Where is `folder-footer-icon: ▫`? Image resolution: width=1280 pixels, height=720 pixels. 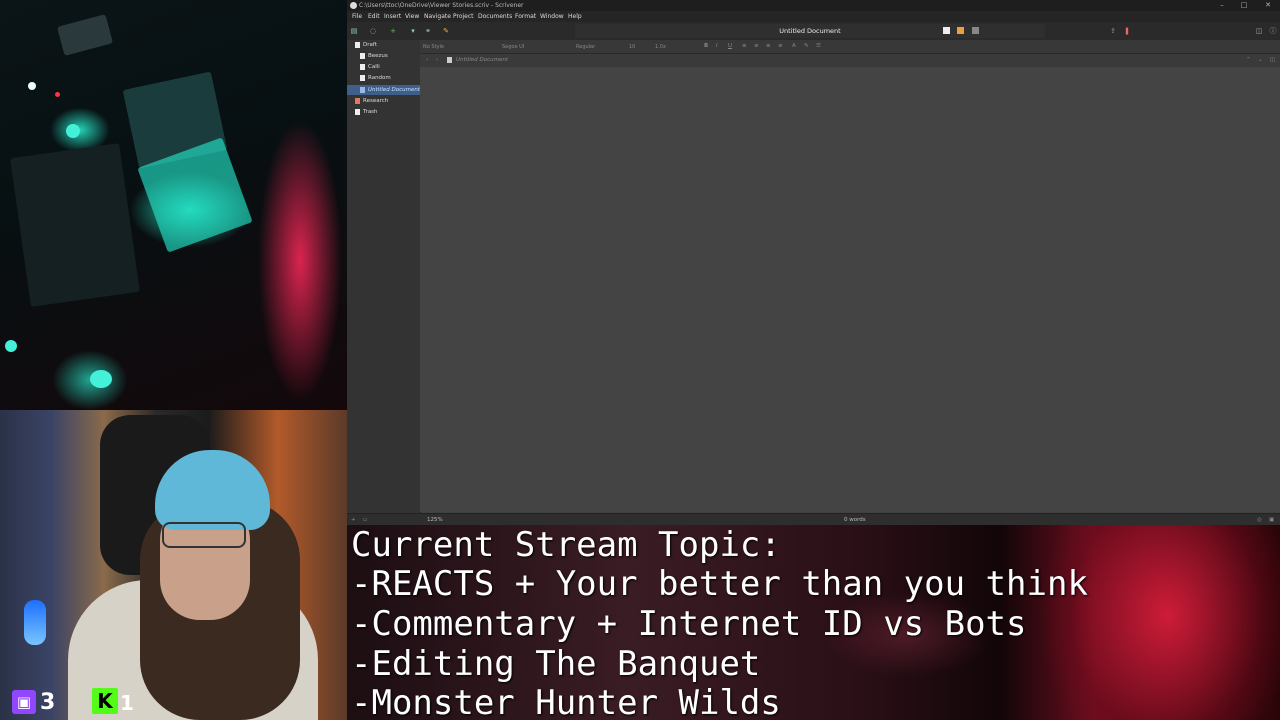
folder-footer-icon: ▫ is located at coordinates (365, 520).